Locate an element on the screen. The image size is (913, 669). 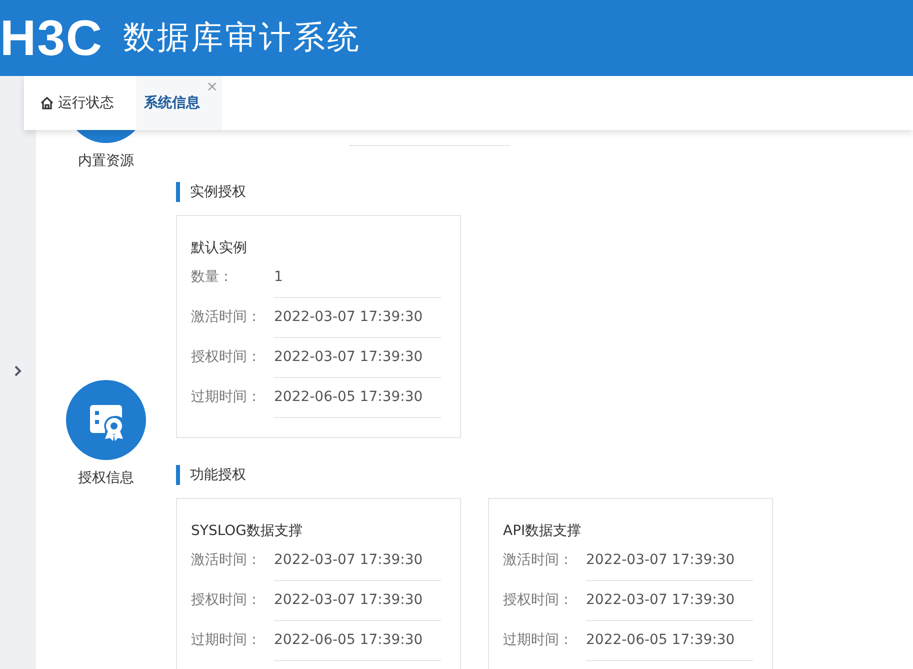
card-title: API数据支撑 is located at coordinates (542, 531).